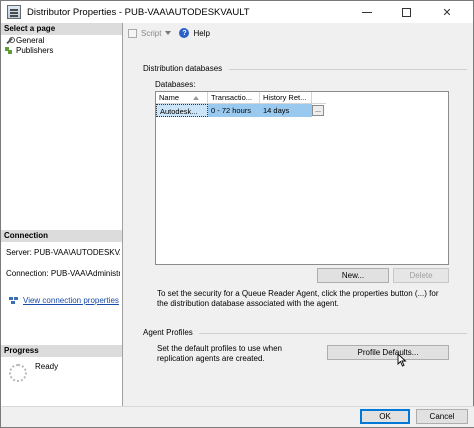 The height and width of the screenshot is (428, 474). What do you see at coordinates (30, 40) in the screenshot?
I see `page-item-label: General` at bounding box center [30, 40].